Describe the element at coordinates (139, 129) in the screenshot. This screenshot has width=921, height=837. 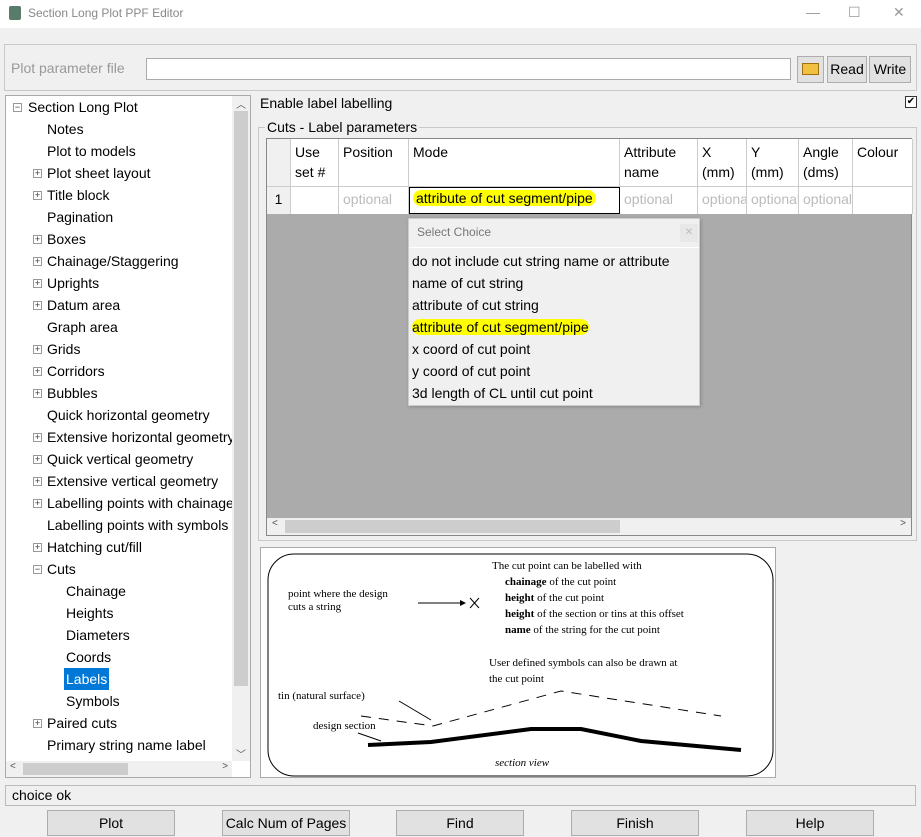
I see `tree-item: Notes` at that location.